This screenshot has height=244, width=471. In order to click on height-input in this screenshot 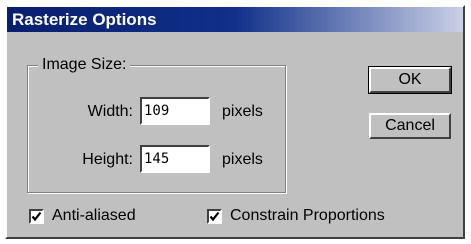, I will do `click(175, 159)`.